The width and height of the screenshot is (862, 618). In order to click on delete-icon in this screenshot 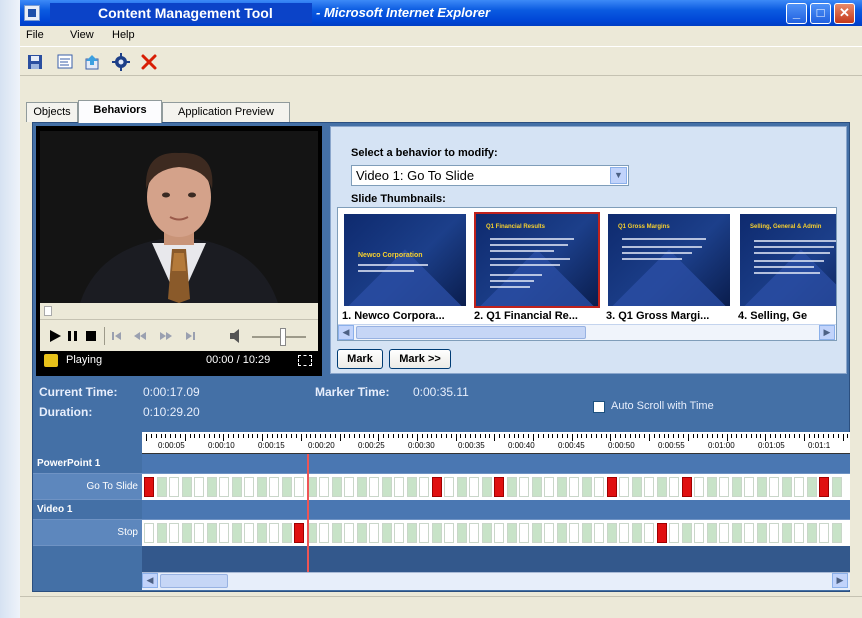, I will do `click(149, 62)`.